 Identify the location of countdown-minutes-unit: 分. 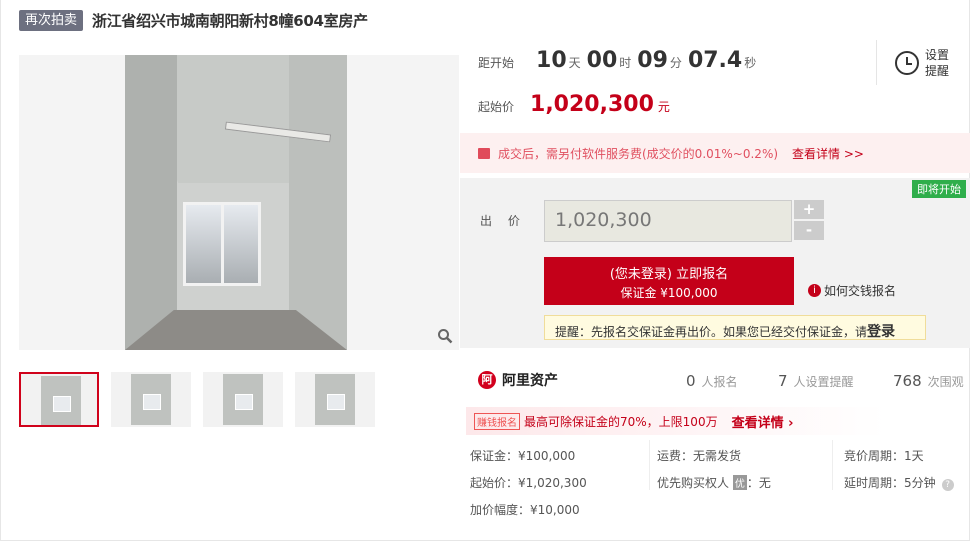
(675, 63).